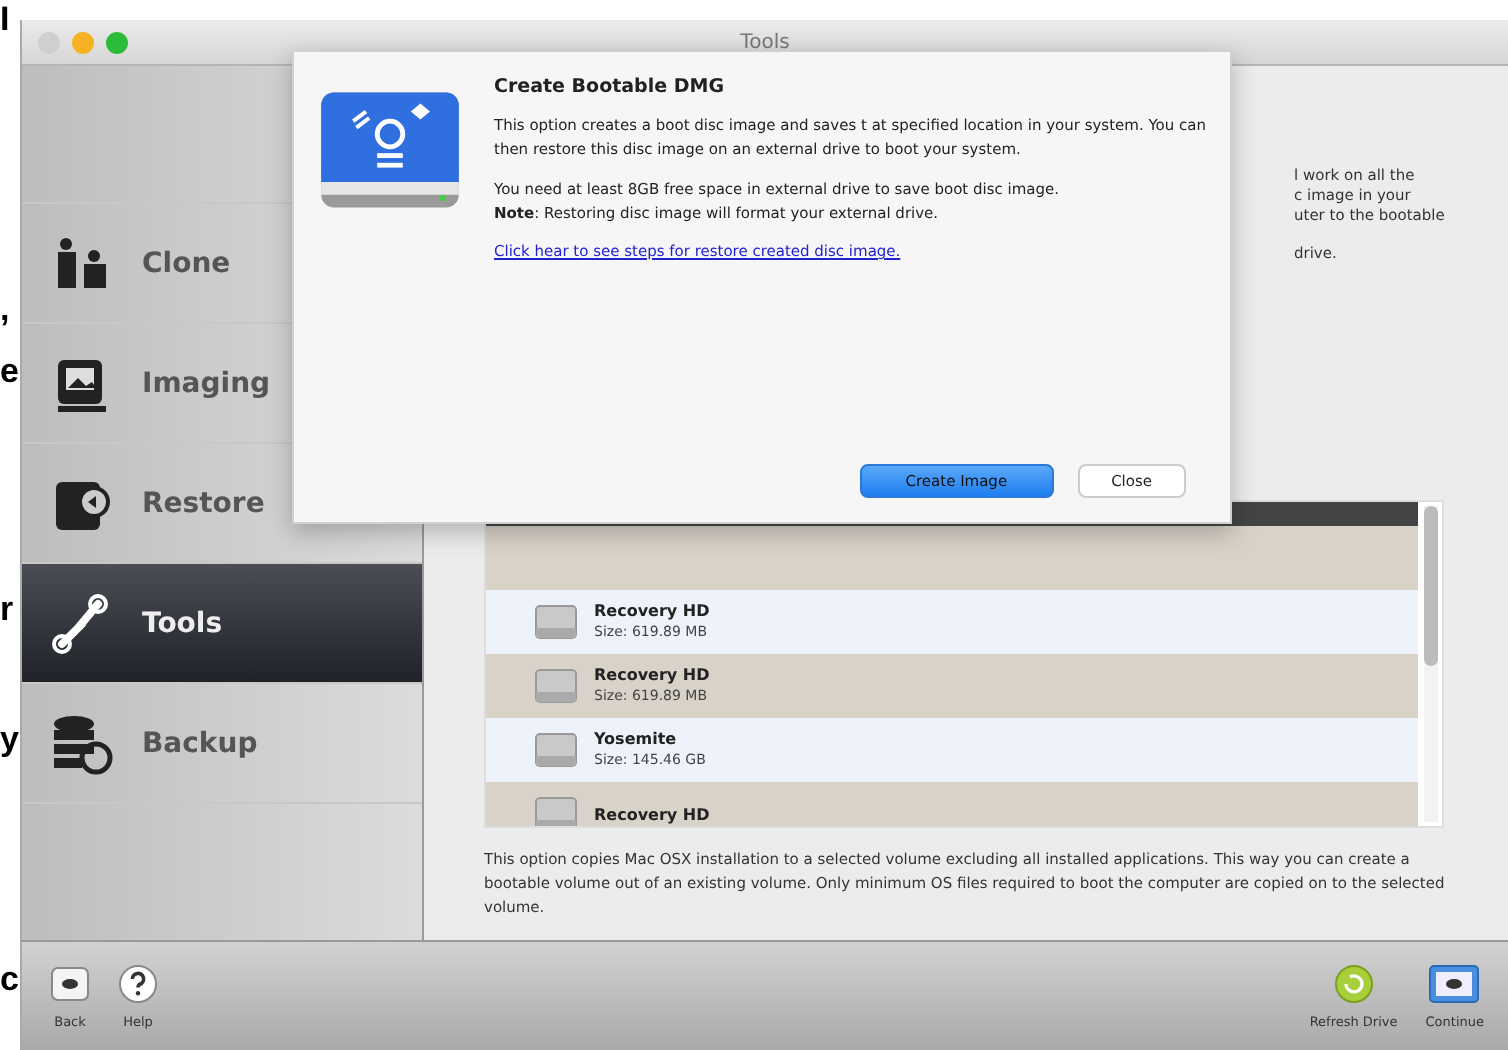 This screenshot has height=1050, width=1508. Describe the element at coordinates (222, 624) in the screenshot. I see `sidebar-item: Tools` at that location.